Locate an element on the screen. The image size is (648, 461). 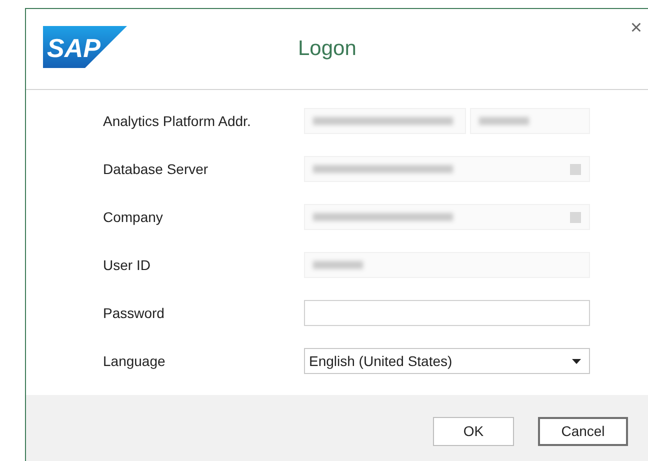
field-label: Password is located at coordinates (134, 313).